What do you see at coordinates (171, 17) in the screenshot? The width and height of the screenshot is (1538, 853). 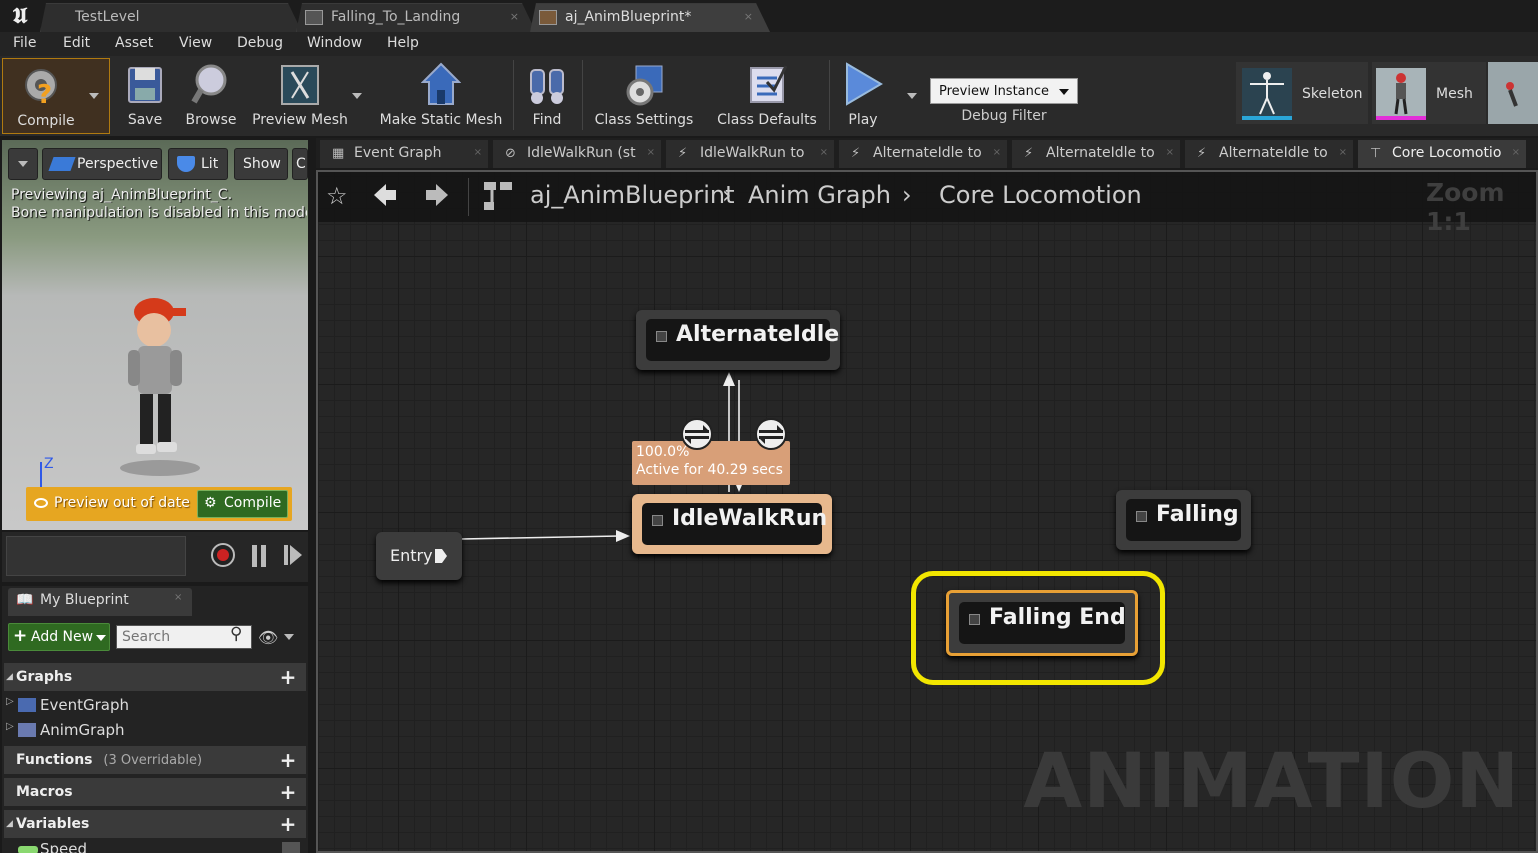 I see `doc-tab-testlevel: TestLevel` at bounding box center [171, 17].